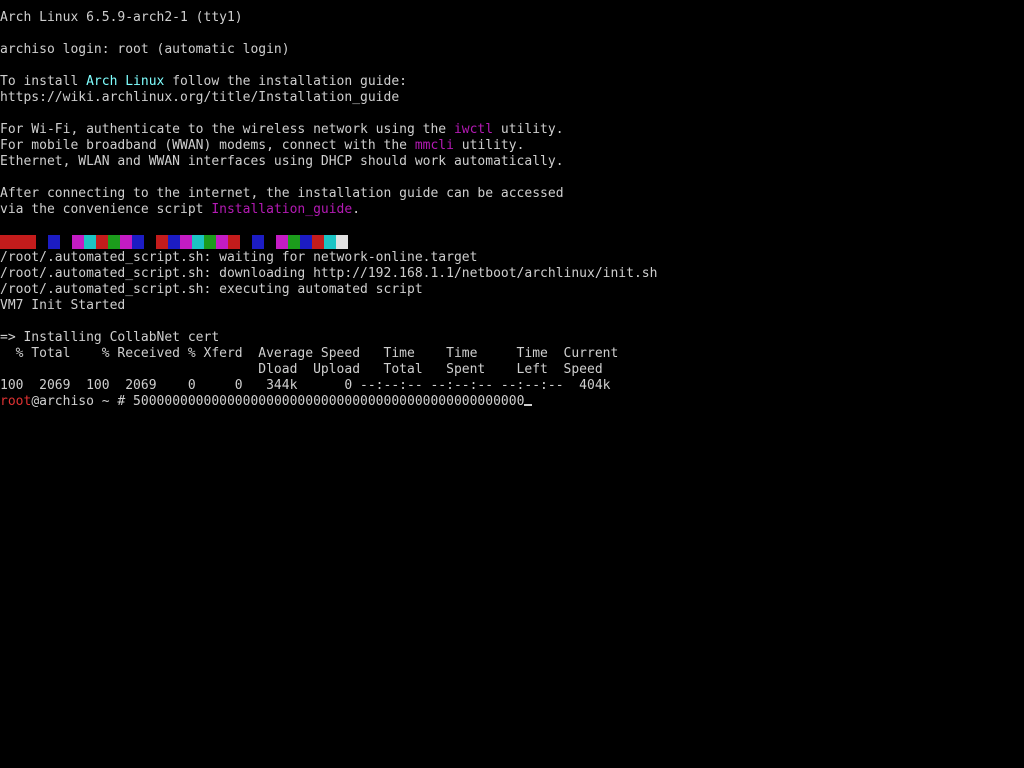 The height and width of the screenshot is (768, 1024). Describe the element at coordinates (16, 401) in the screenshot. I see `highlighted-text: root` at that location.